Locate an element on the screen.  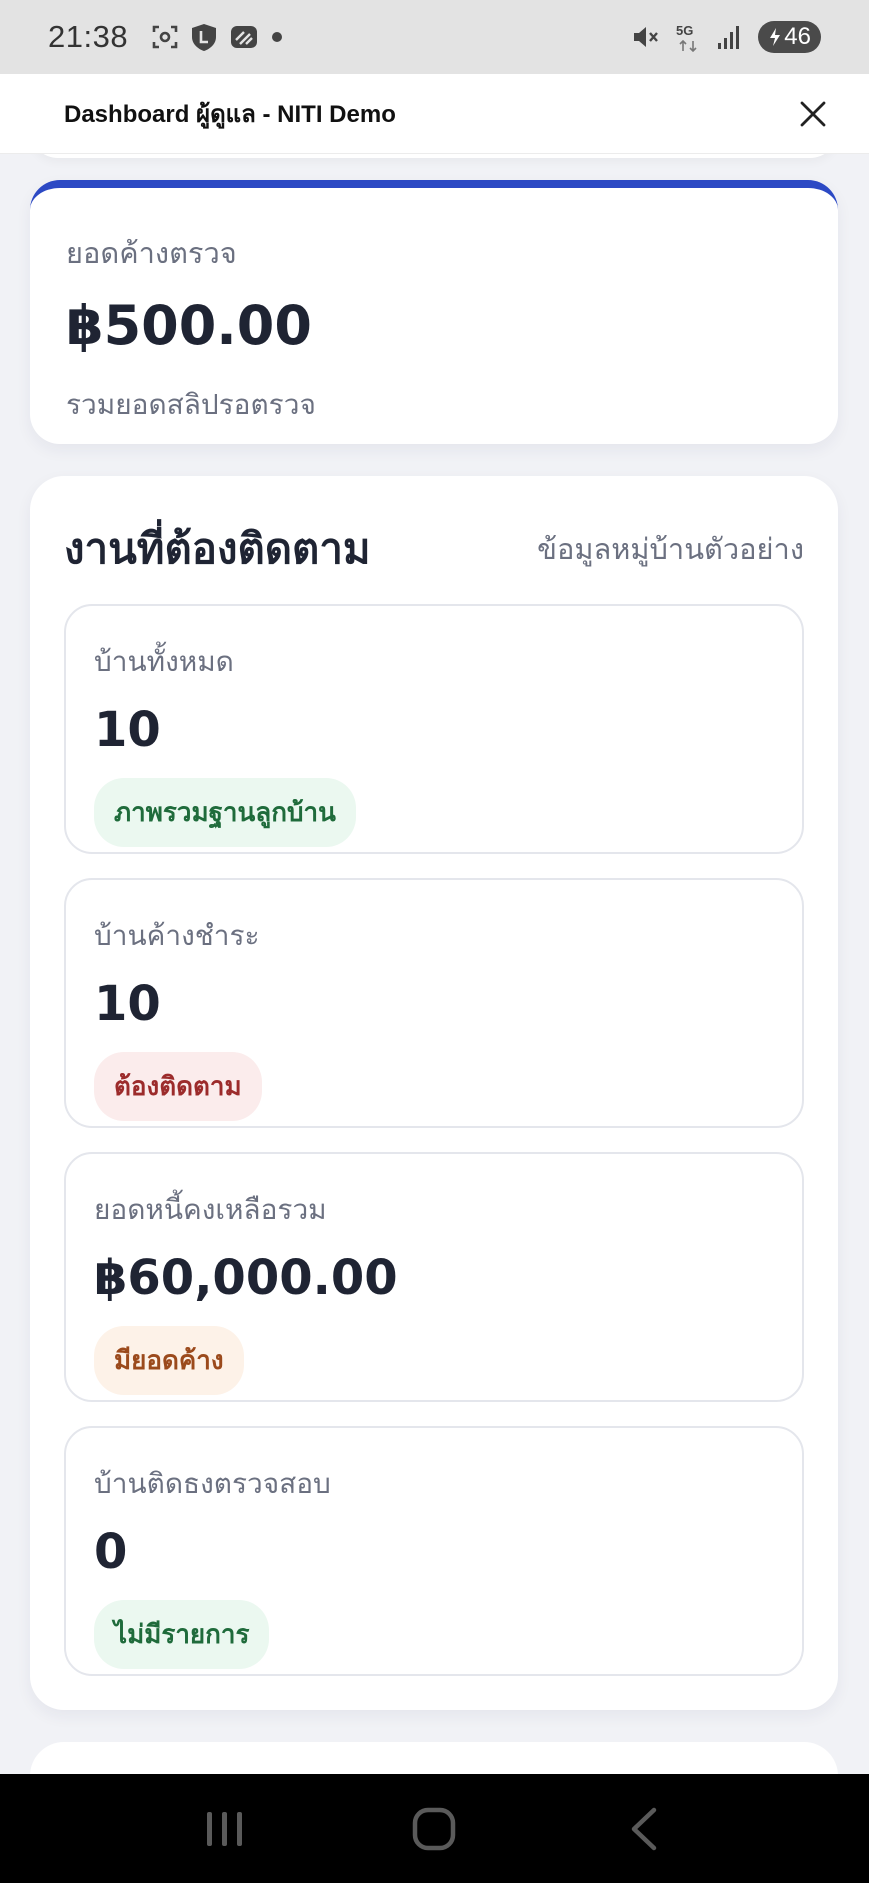
status-badge: ไม่มีรายการ is located at coordinates (182, 1634).